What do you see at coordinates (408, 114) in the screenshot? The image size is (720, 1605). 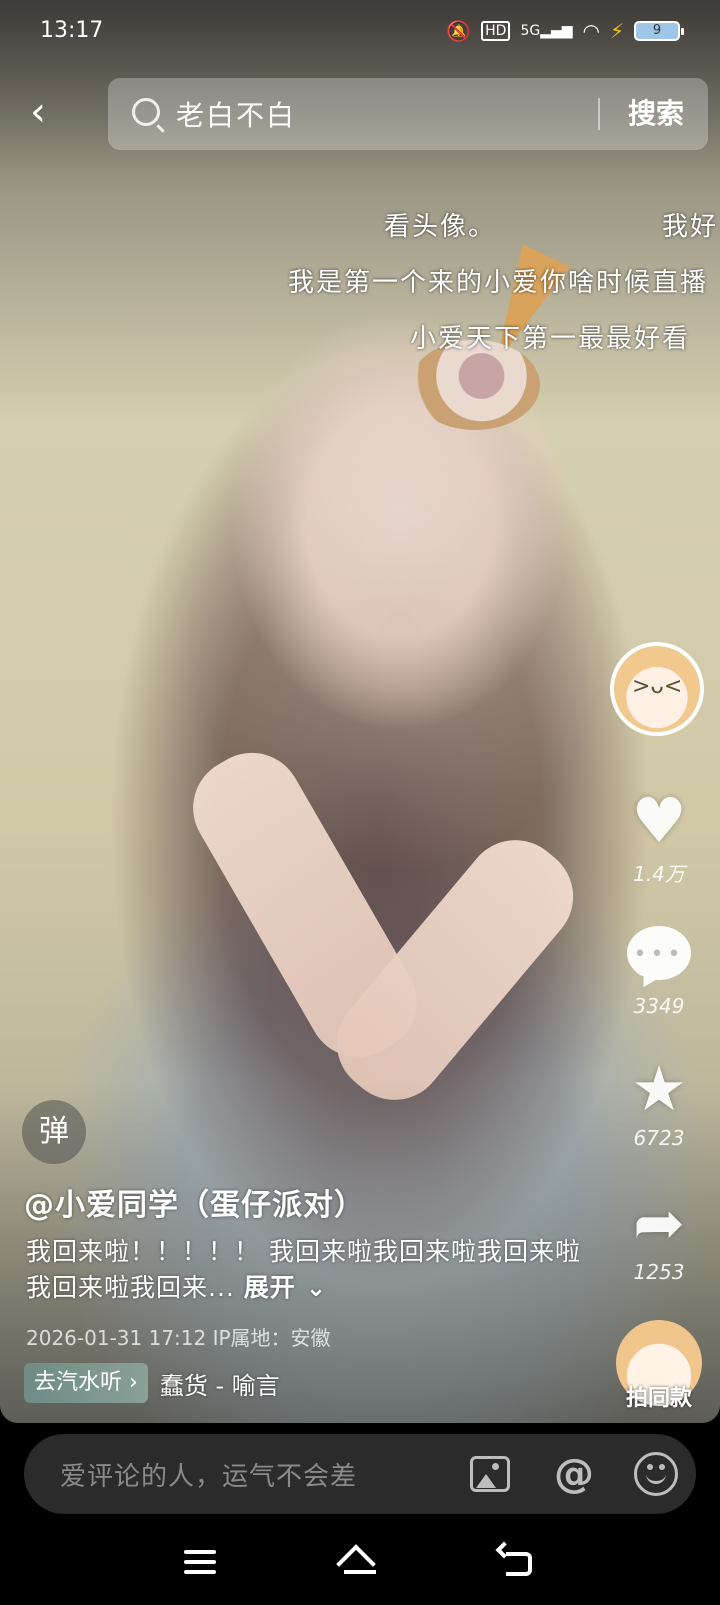 I see `search-bar: 老白不白 搜索` at bounding box center [408, 114].